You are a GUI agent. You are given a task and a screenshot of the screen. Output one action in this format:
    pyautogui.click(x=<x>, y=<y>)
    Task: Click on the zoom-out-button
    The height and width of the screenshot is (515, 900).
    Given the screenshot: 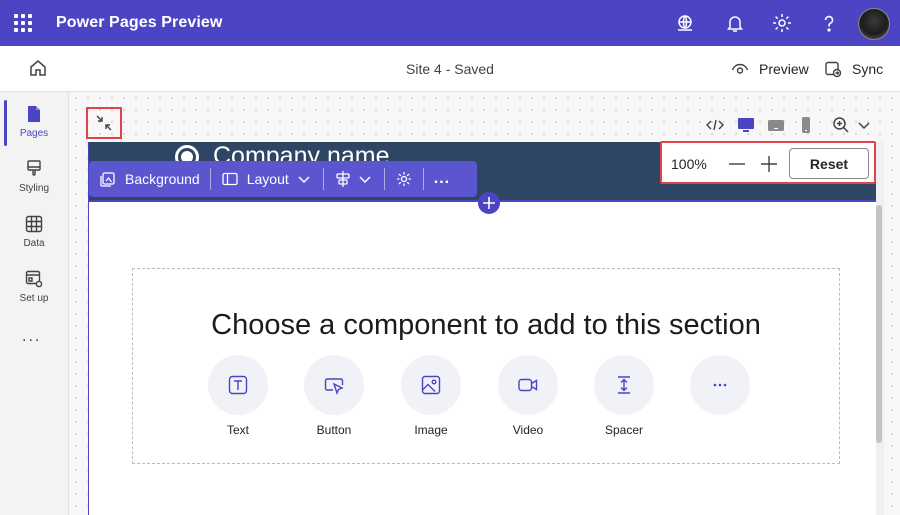 What is the action you would take?
    pyautogui.click(x=737, y=164)
    